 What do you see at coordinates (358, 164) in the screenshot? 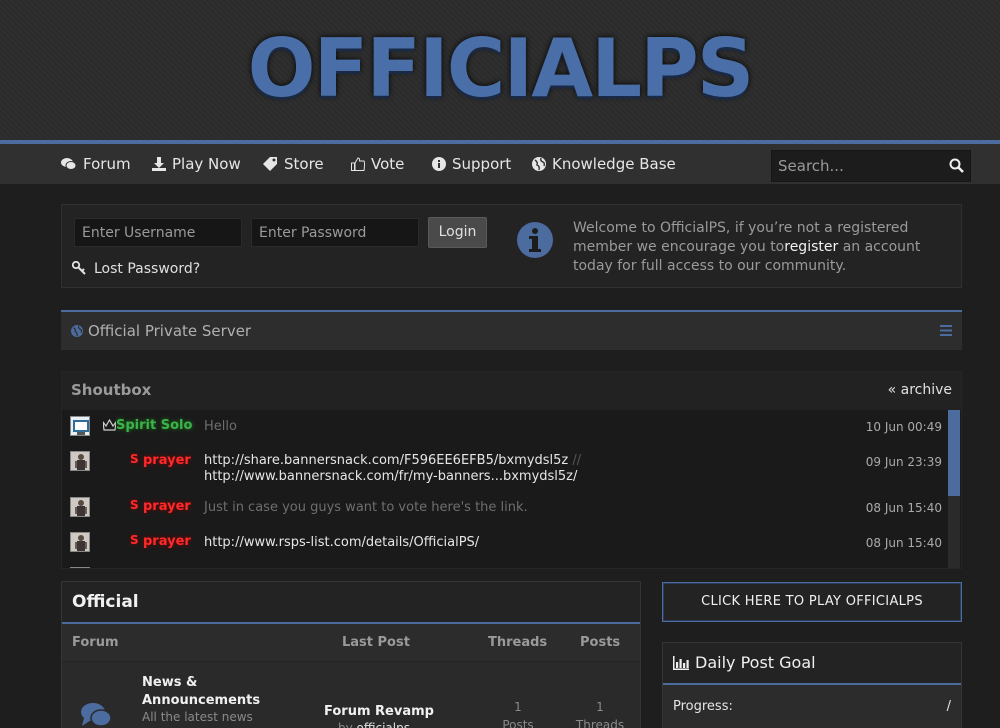
I see `thumbs-up-icon` at bounding box center [358, 164].